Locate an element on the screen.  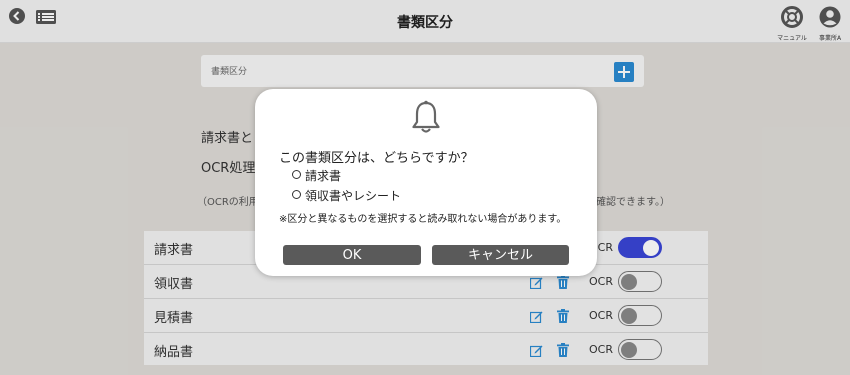
bell-icon is located at coordinates (426, 116).